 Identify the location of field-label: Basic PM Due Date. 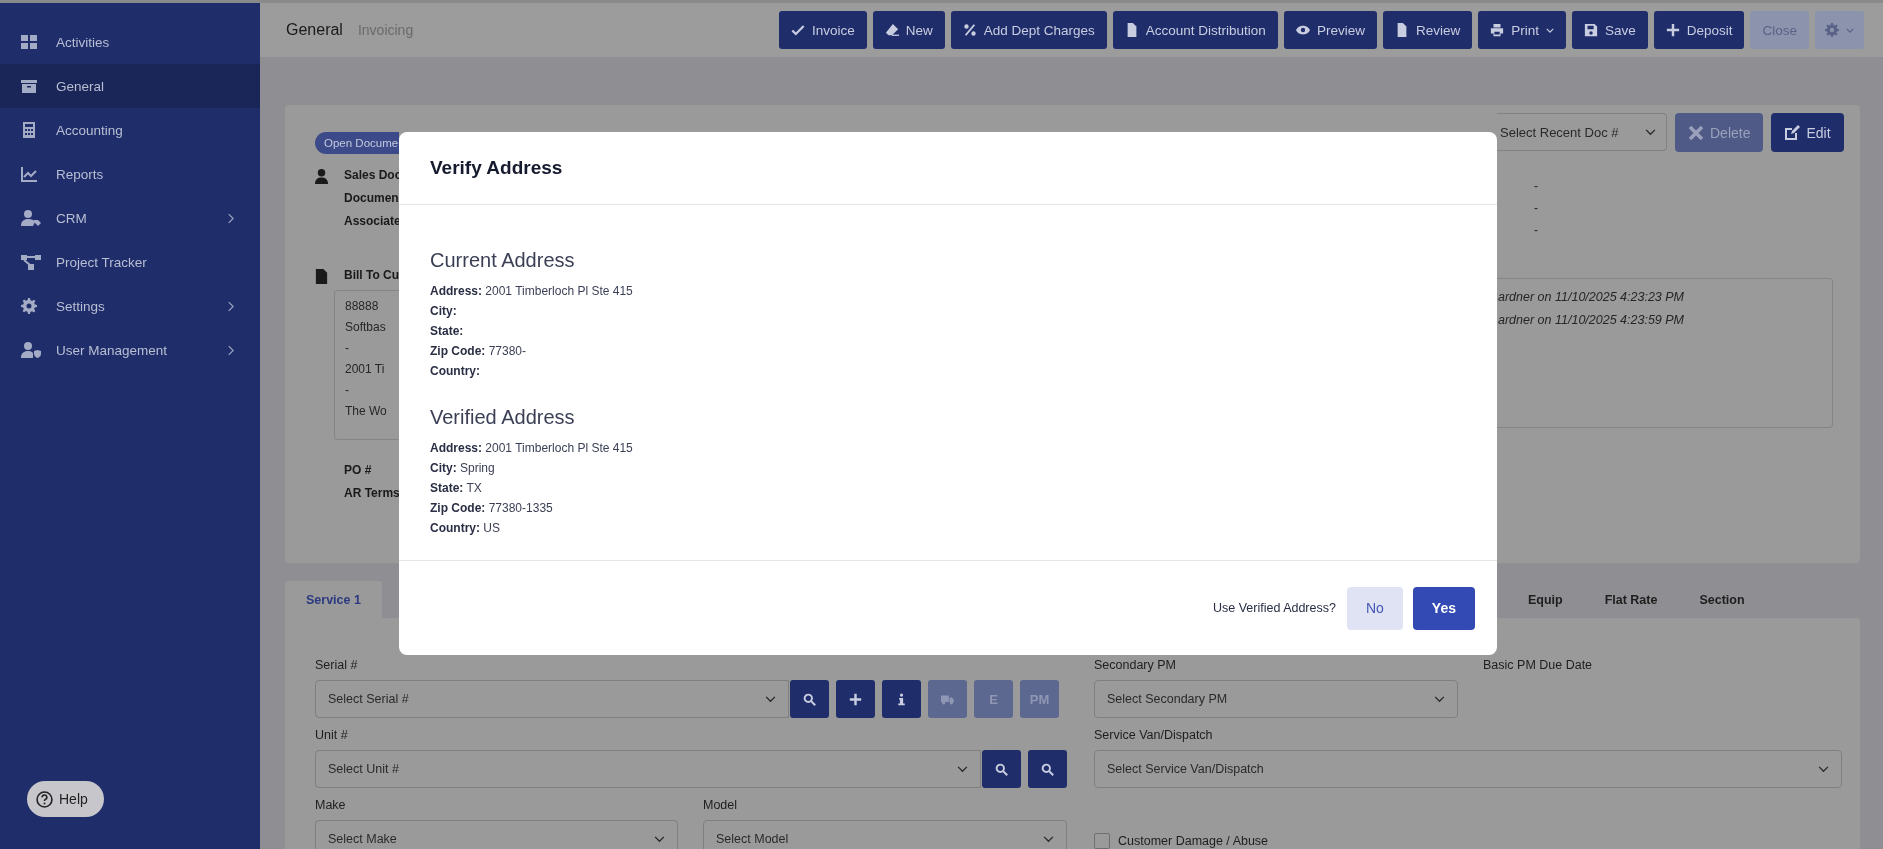
(1538, 665).